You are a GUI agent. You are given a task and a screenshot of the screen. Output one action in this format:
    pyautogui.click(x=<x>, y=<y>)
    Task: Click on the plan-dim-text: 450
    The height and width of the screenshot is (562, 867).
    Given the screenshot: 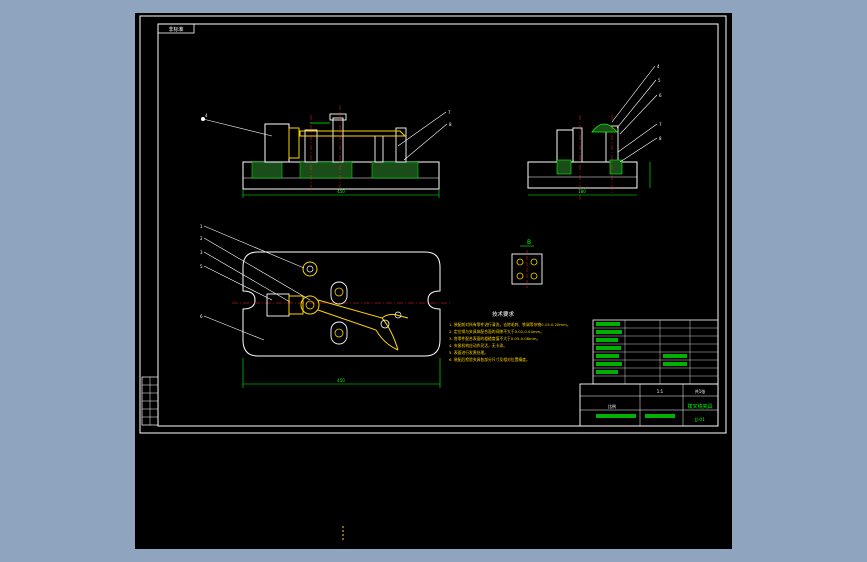 What is the action you would take?
    pyautogui.click(x=341, y=380)
    